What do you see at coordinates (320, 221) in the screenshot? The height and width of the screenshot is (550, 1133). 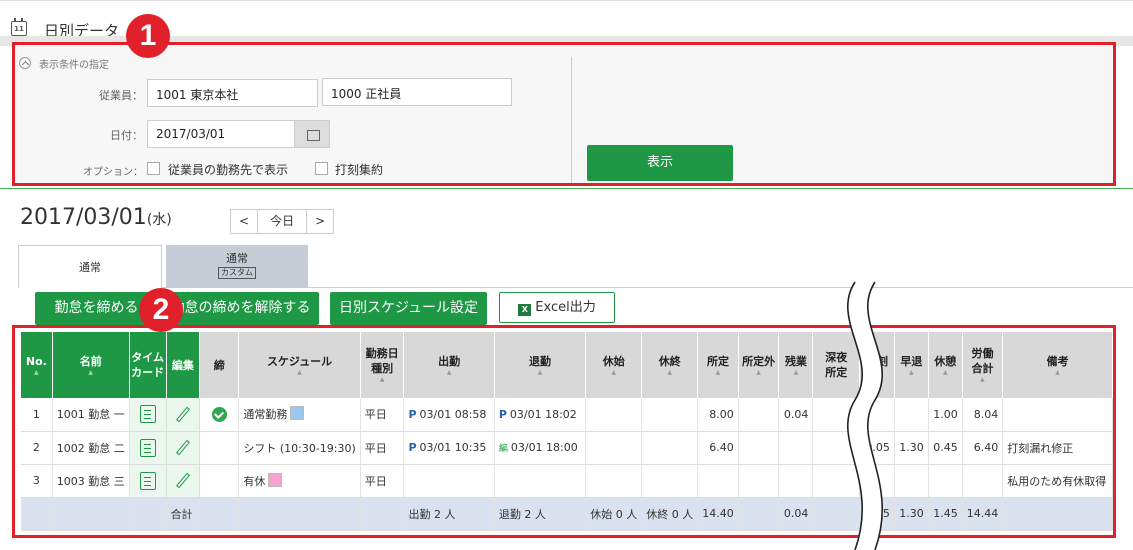 I see `next-day-button: >` at bounding box center [320, 221].